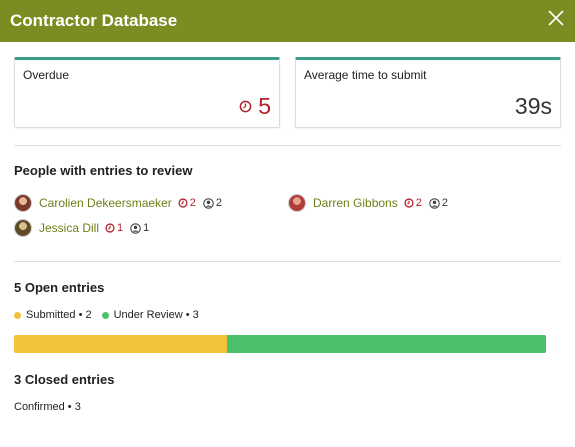  I want to click on closed-entries-title: 3 Closed entries, so click(64, 379).